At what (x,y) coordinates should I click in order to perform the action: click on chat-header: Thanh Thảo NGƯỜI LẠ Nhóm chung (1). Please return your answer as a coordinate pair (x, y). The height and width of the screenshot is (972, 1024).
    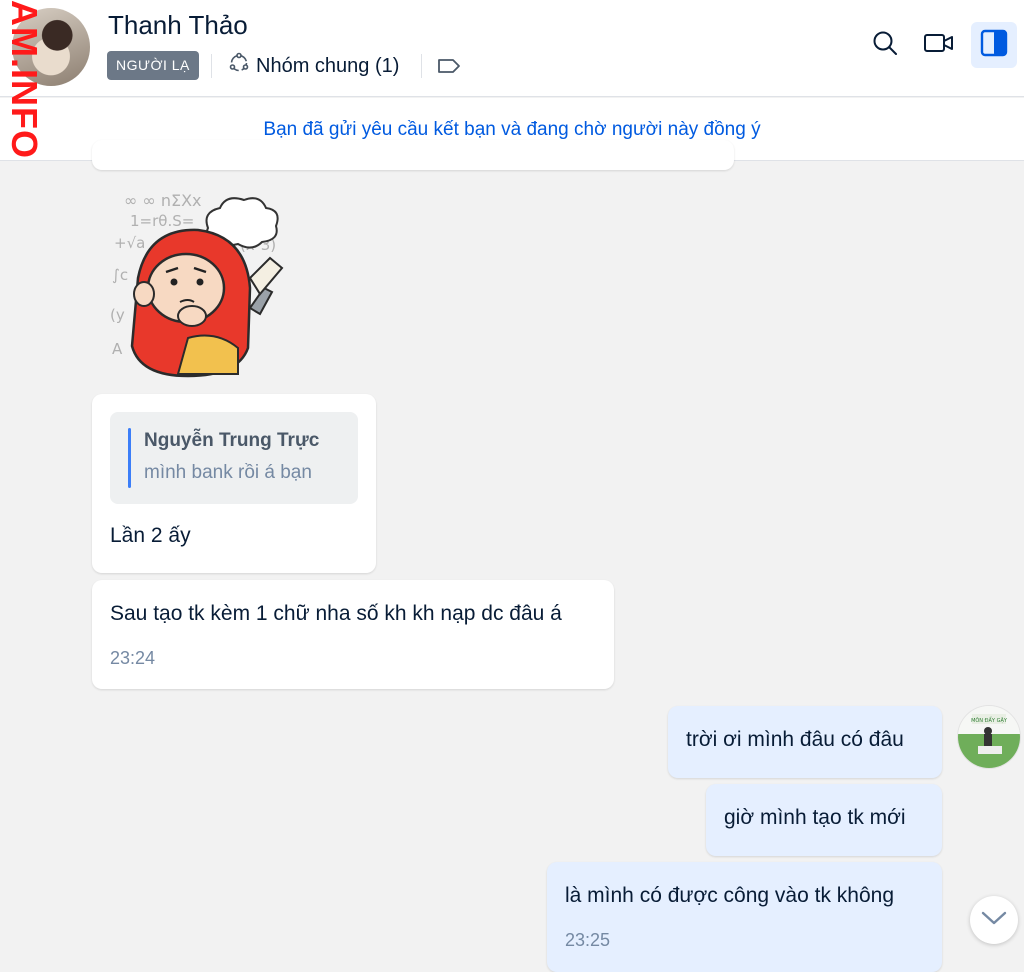
    Looking at the image, I should click on (512, 48).